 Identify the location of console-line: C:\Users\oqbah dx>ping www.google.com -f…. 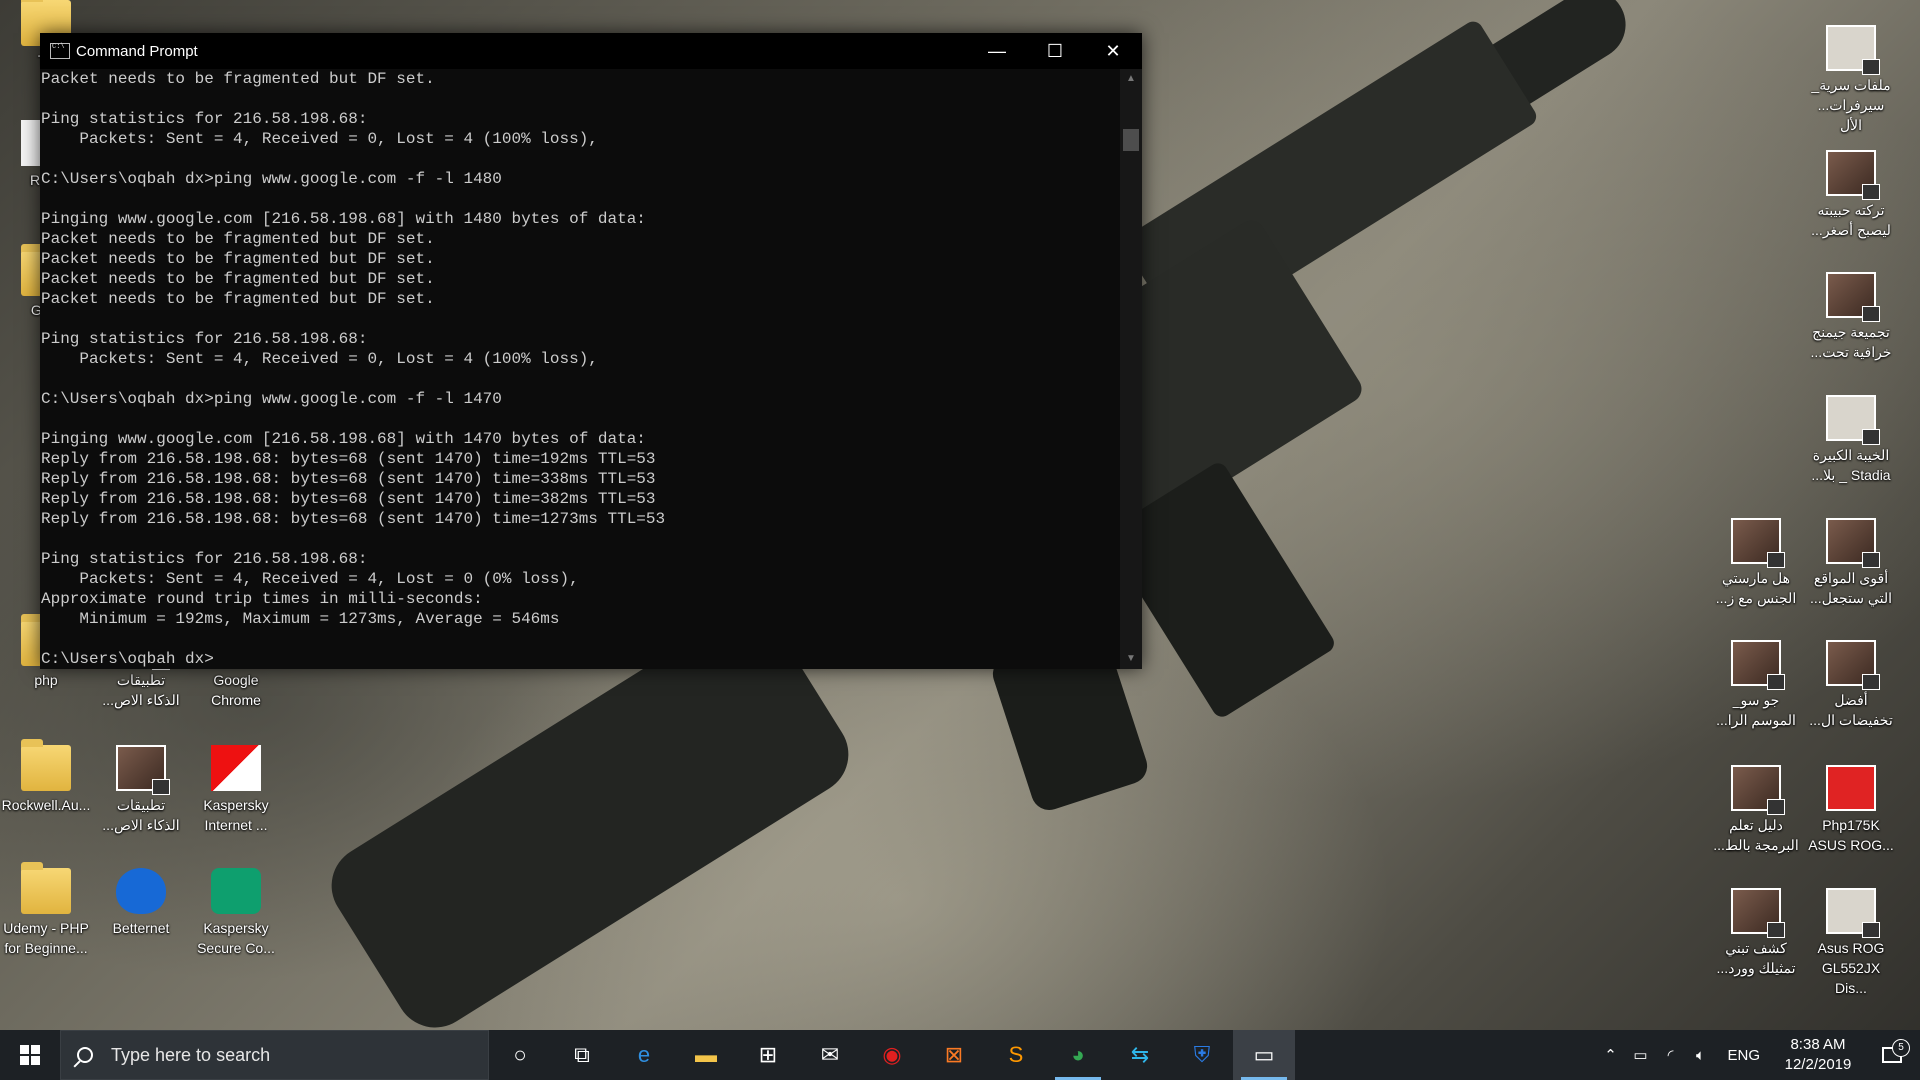
(271, 399).